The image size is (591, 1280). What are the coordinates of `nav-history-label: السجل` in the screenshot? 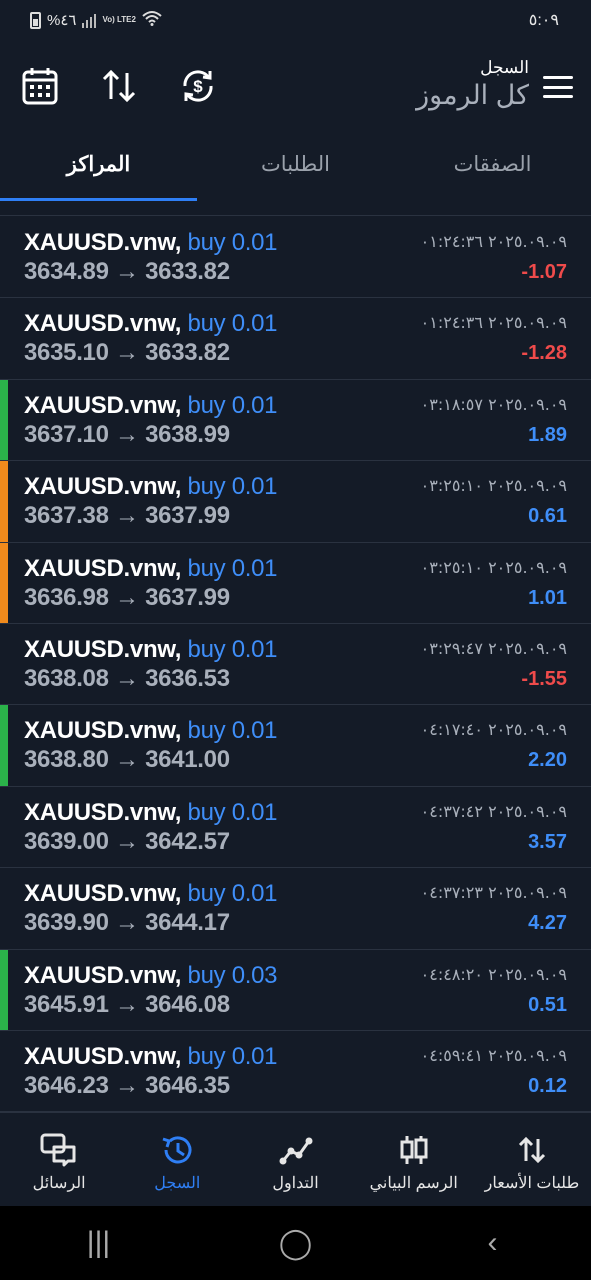 It's located at (177, 1183).